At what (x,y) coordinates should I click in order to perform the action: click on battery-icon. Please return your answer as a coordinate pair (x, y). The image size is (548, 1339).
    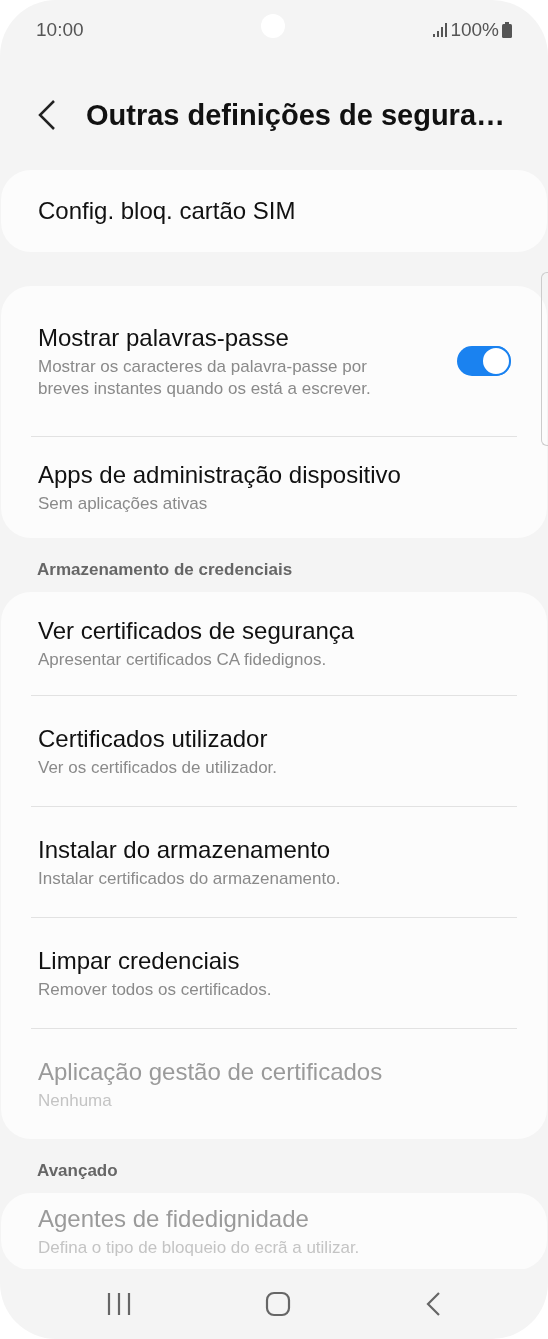
    Looking at the image, I should click on (507, 30).